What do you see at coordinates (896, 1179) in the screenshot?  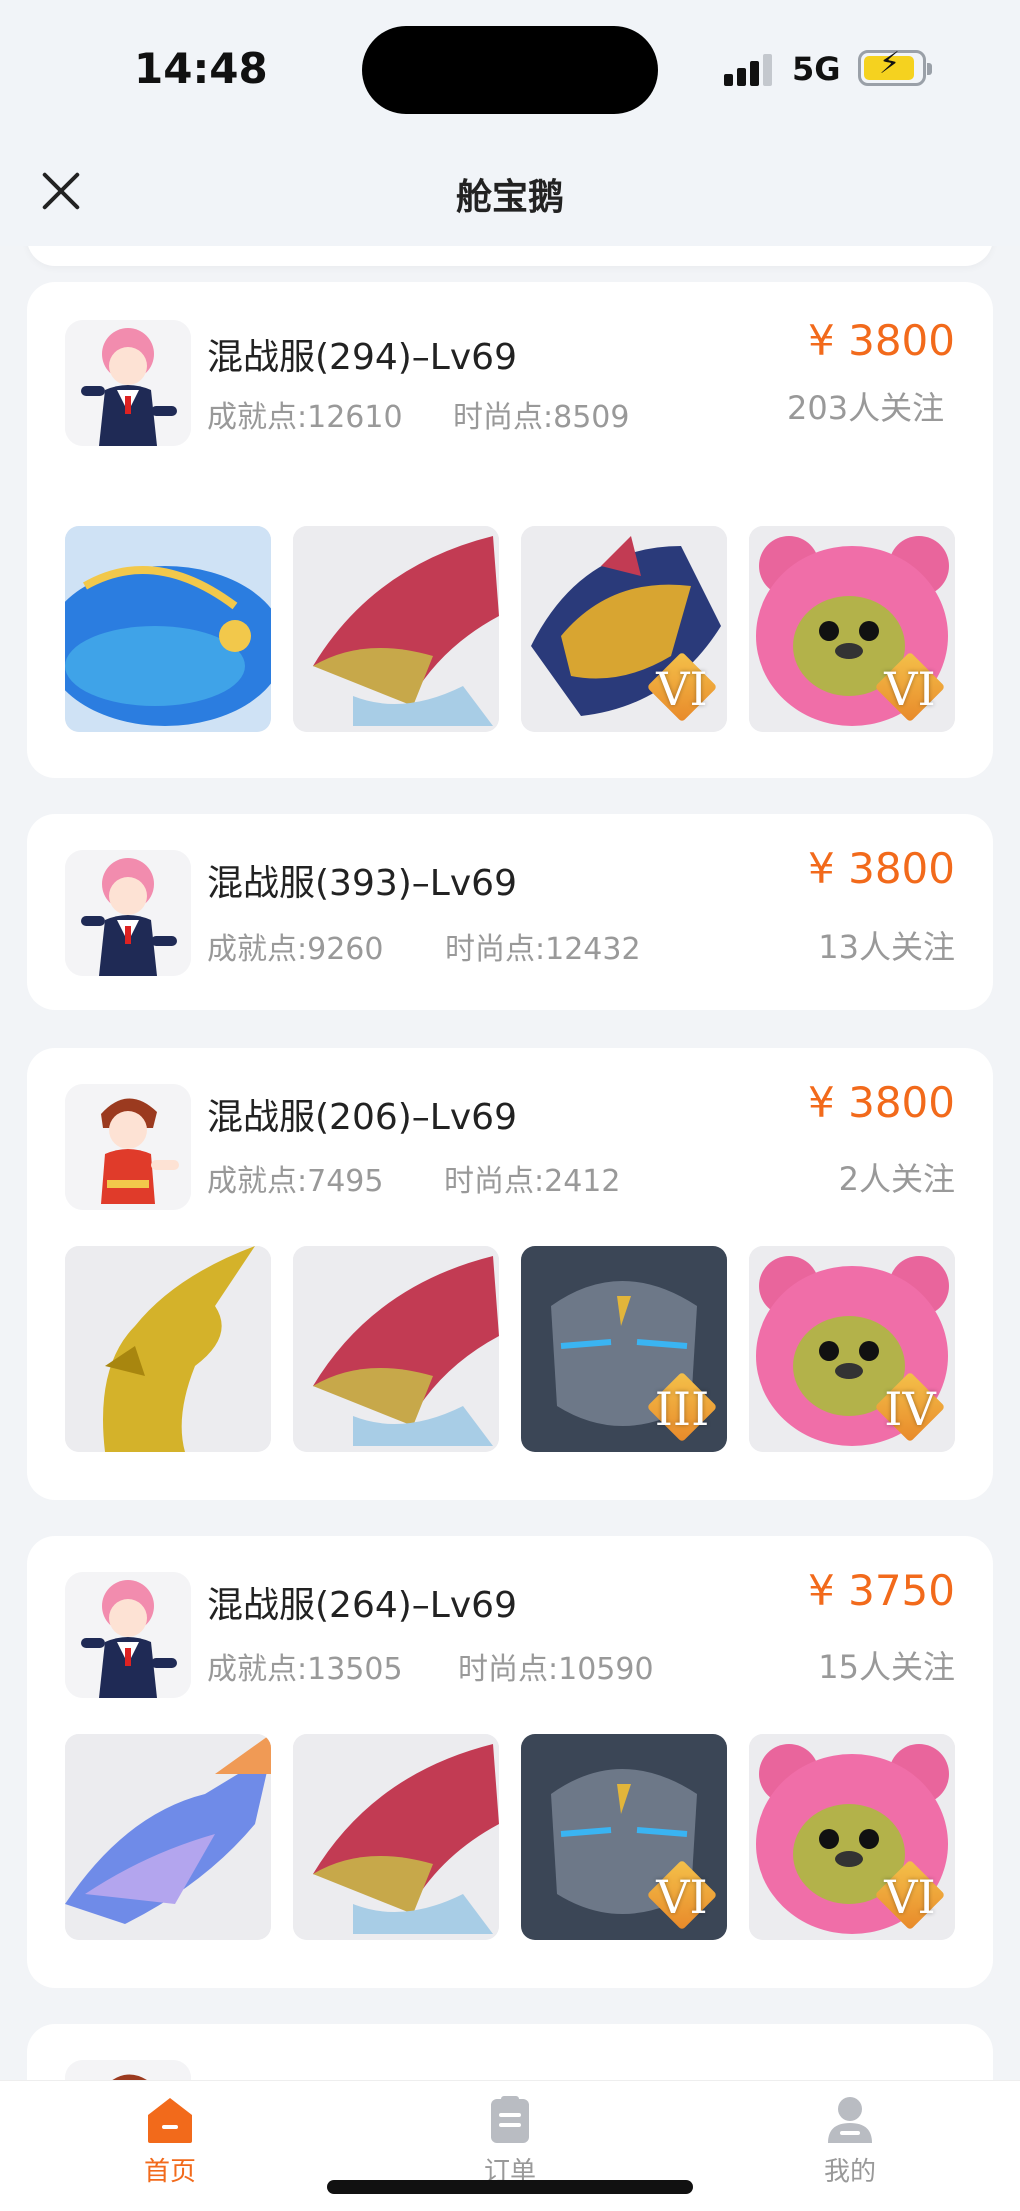 I see `follower-count: 2人关注` at bounding box center [896, 1179].